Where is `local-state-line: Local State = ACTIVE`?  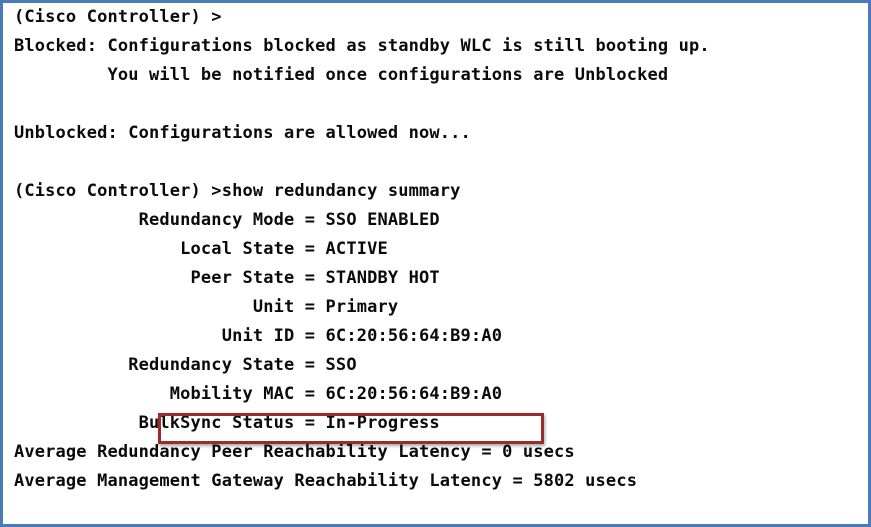
local-state-line: Local State = ACTIVE is located at coordinates (201, 249).